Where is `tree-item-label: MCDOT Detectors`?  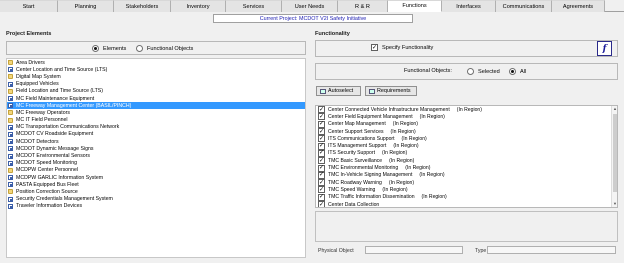
tree-item-label: MCDOT Detectors is located at coordinates (37, 141).